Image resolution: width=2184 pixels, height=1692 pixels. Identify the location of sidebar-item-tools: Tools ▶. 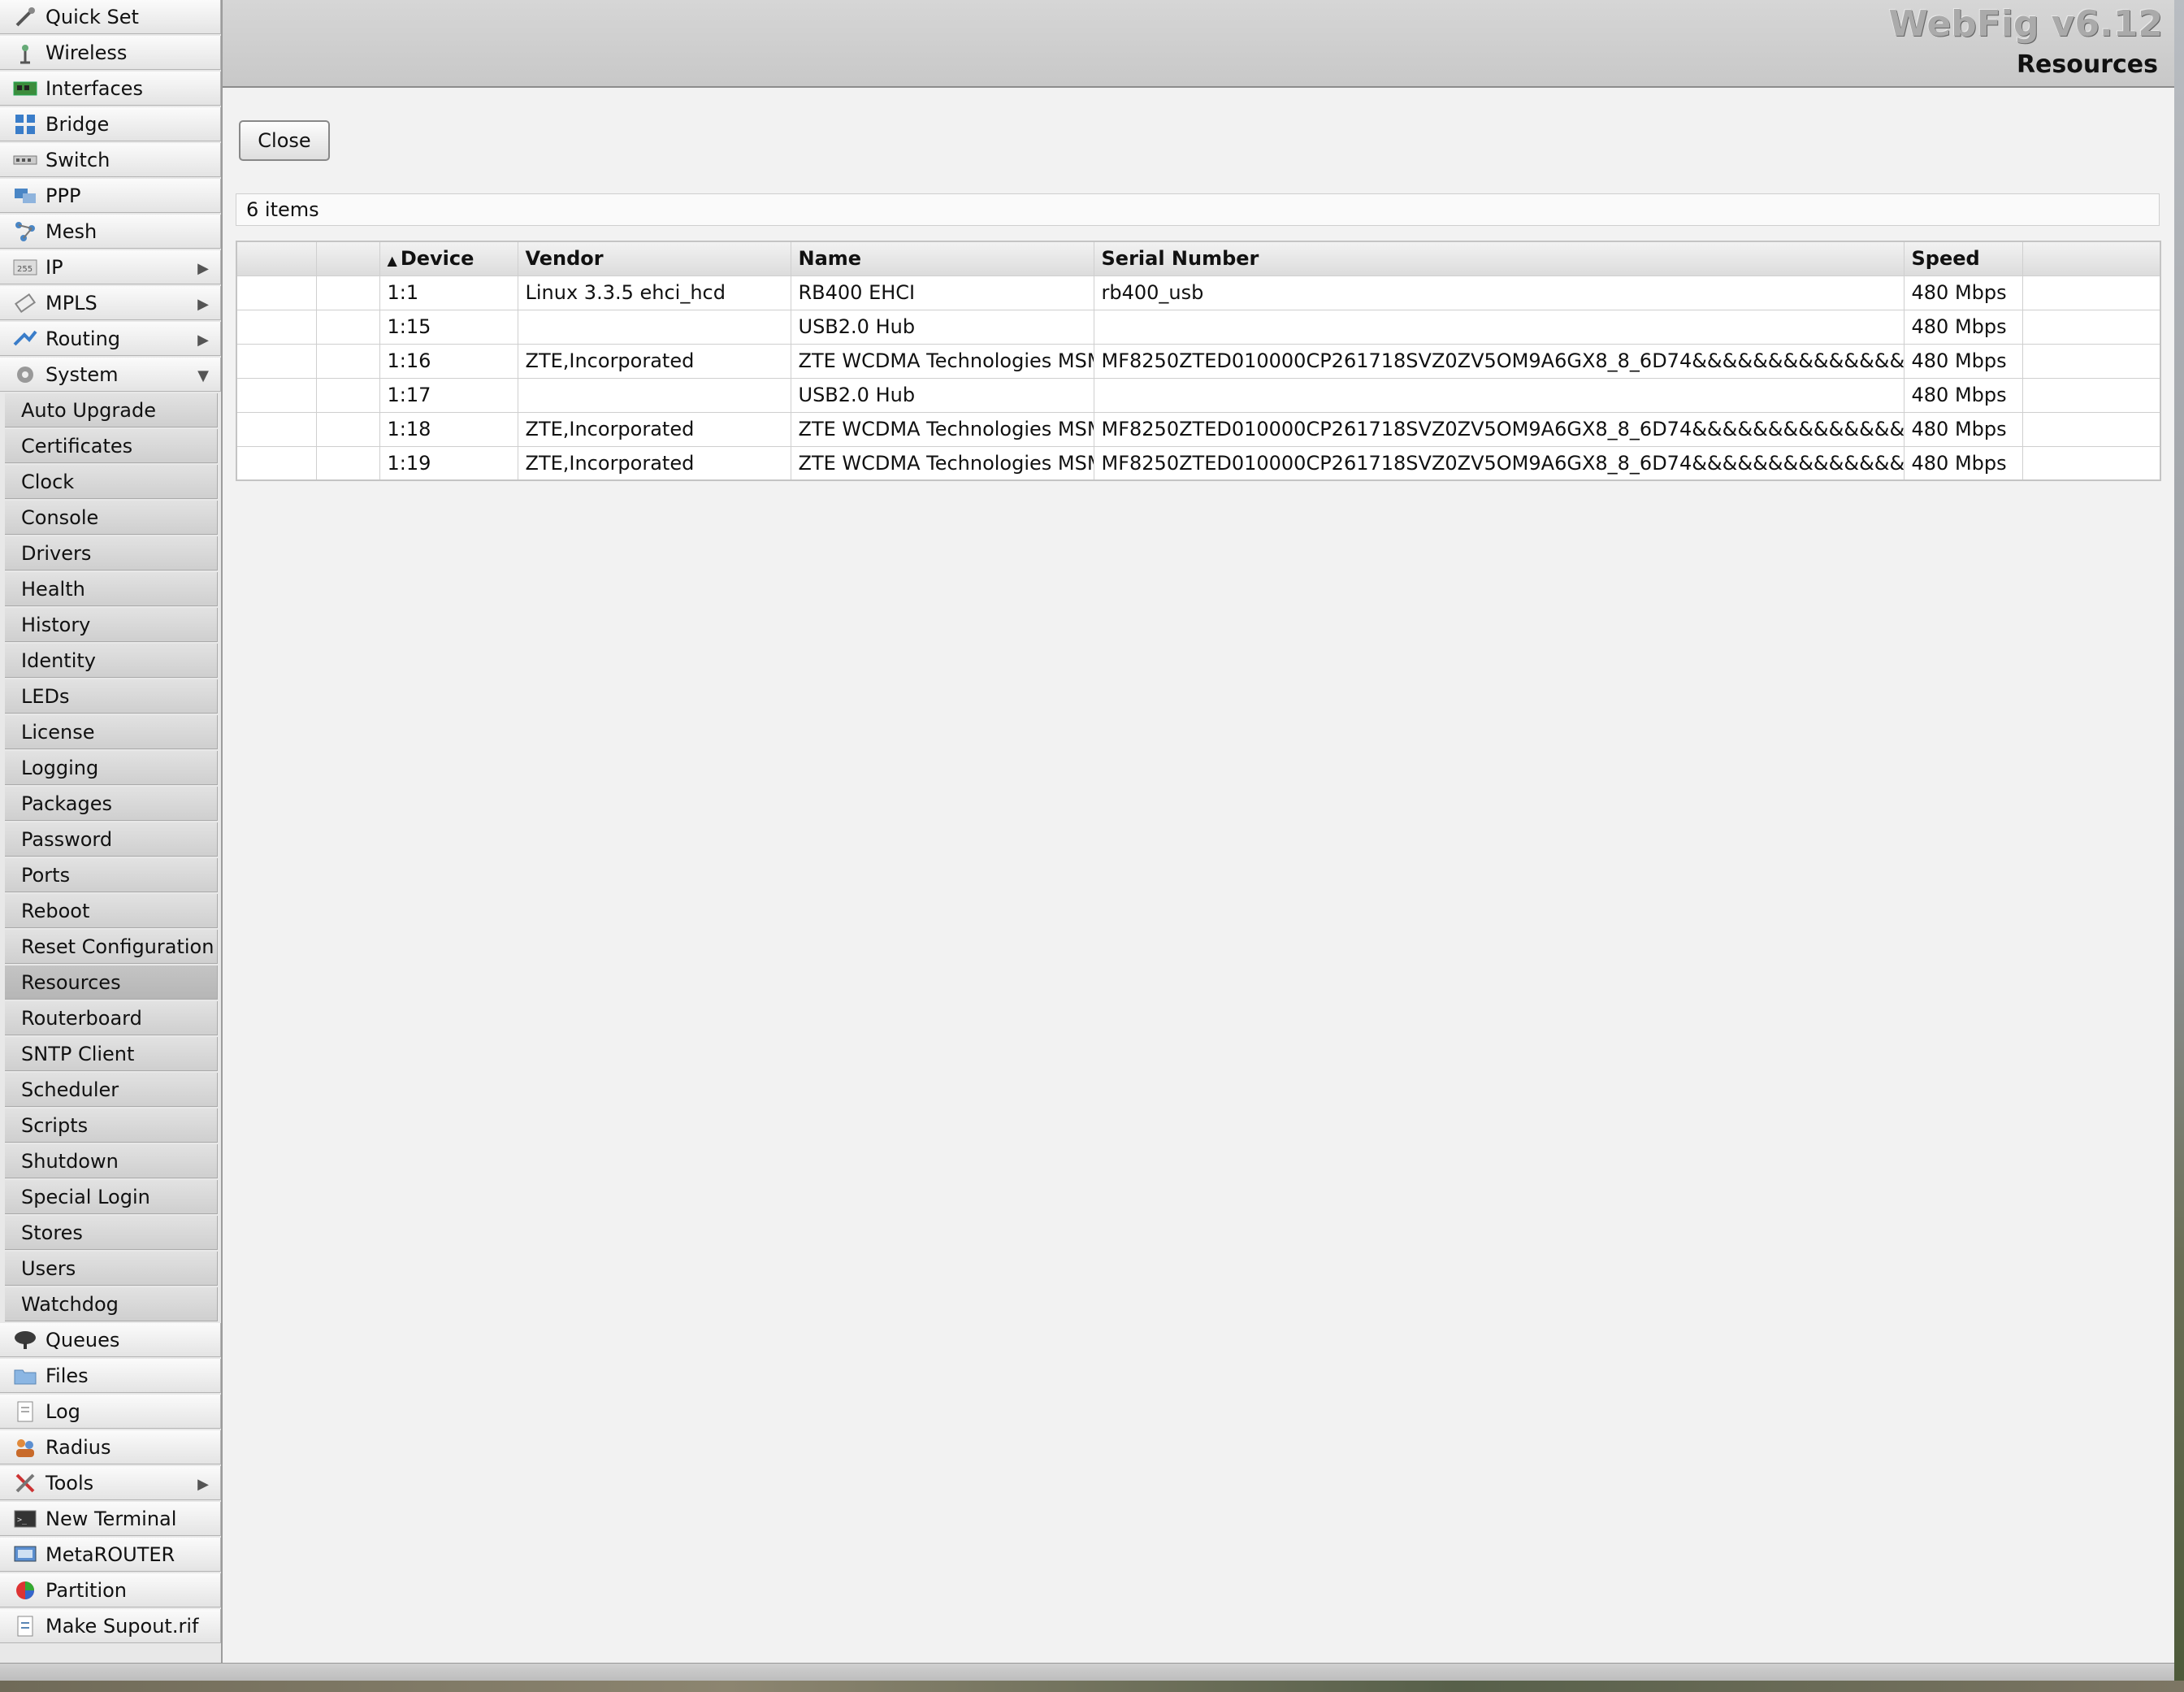
(110, 1483).